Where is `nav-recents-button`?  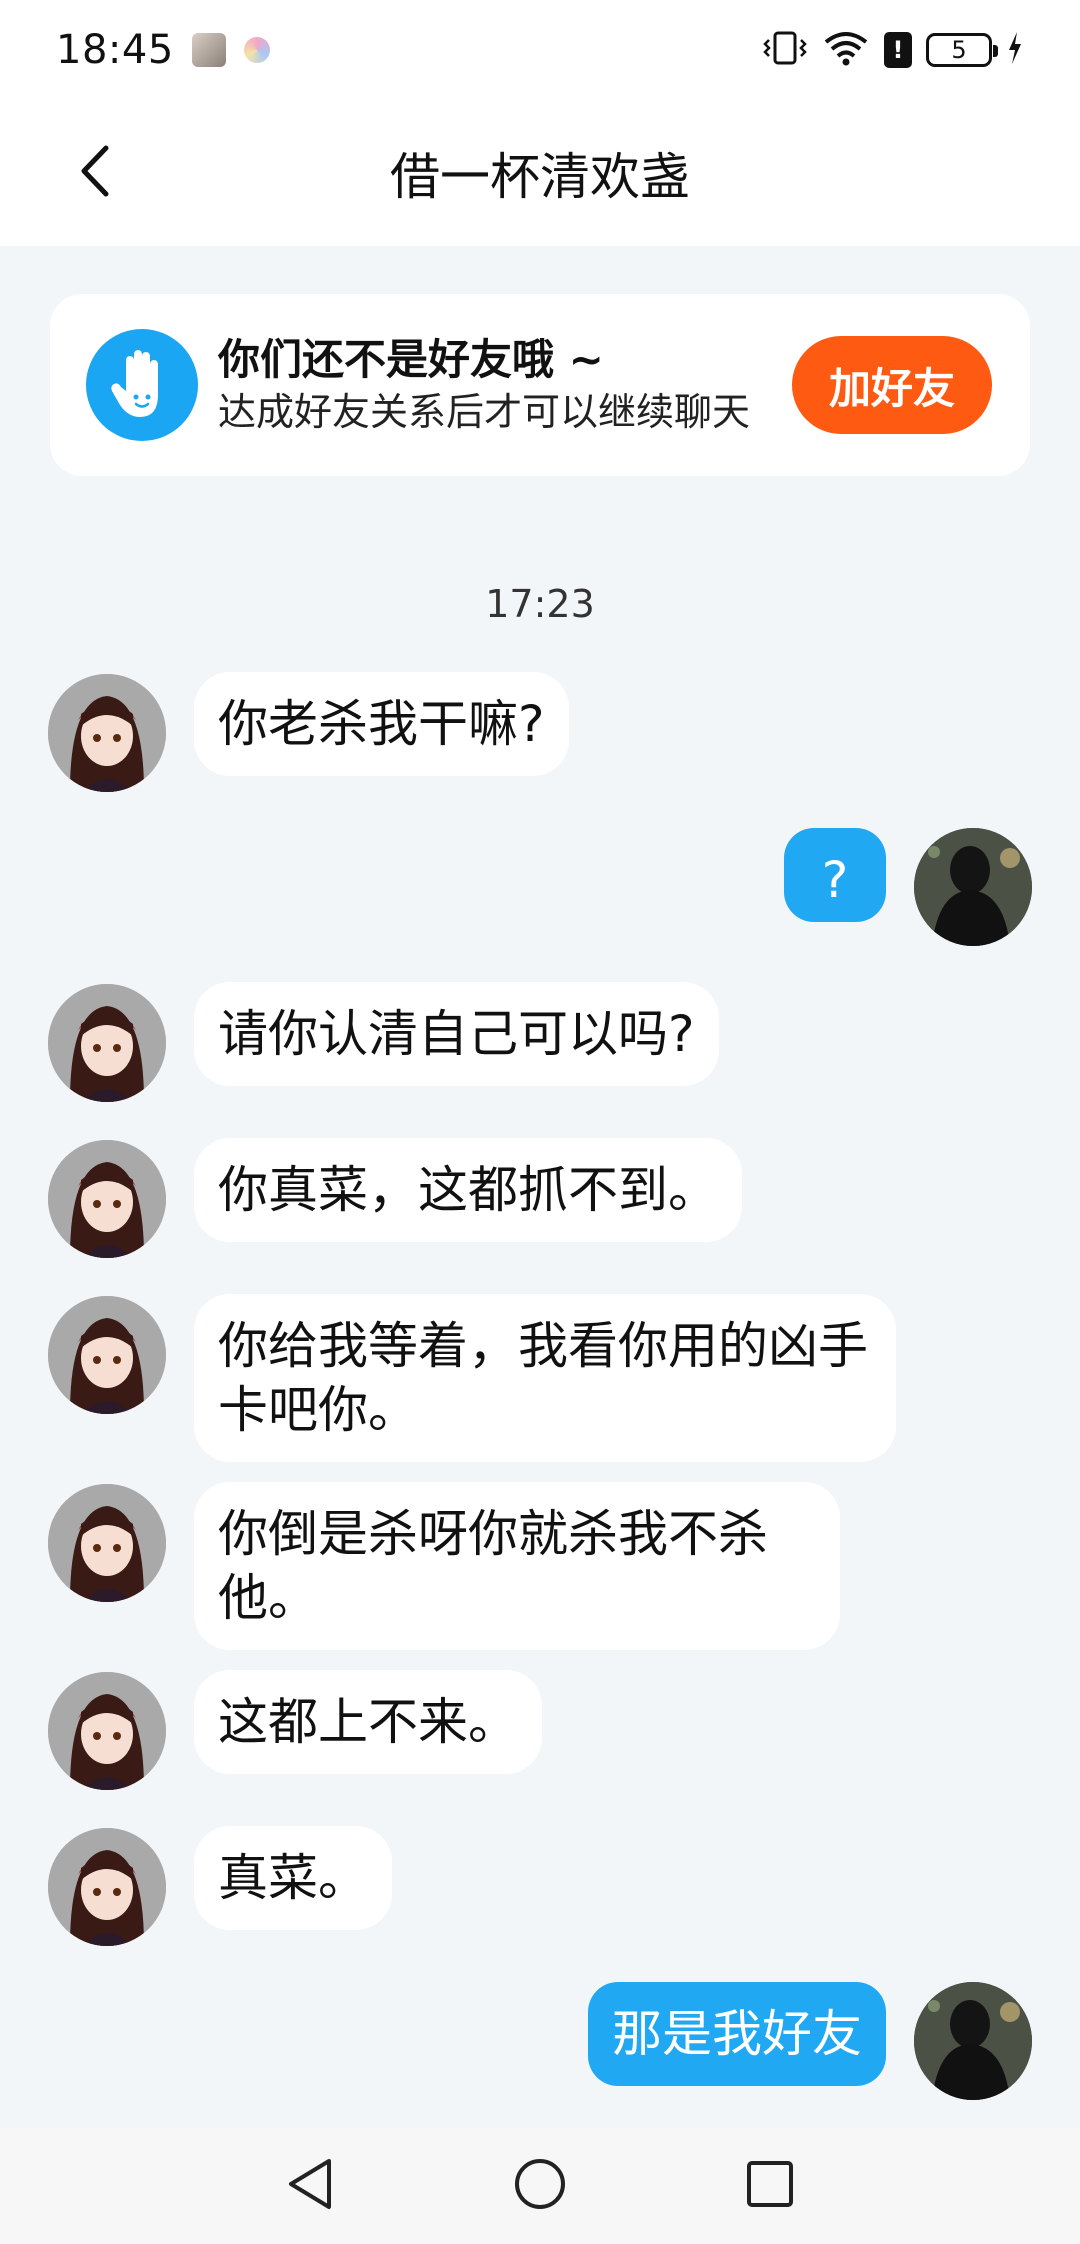 nav-recents-button is located at coordinates (770, 2186).